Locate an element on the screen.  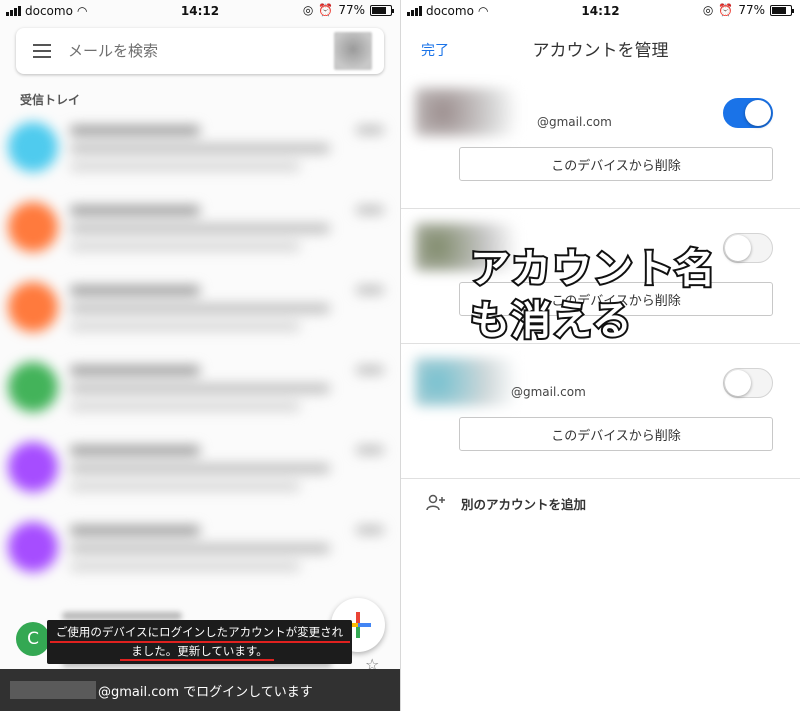
sender-avatar: C is located at coordinates (33, 639).